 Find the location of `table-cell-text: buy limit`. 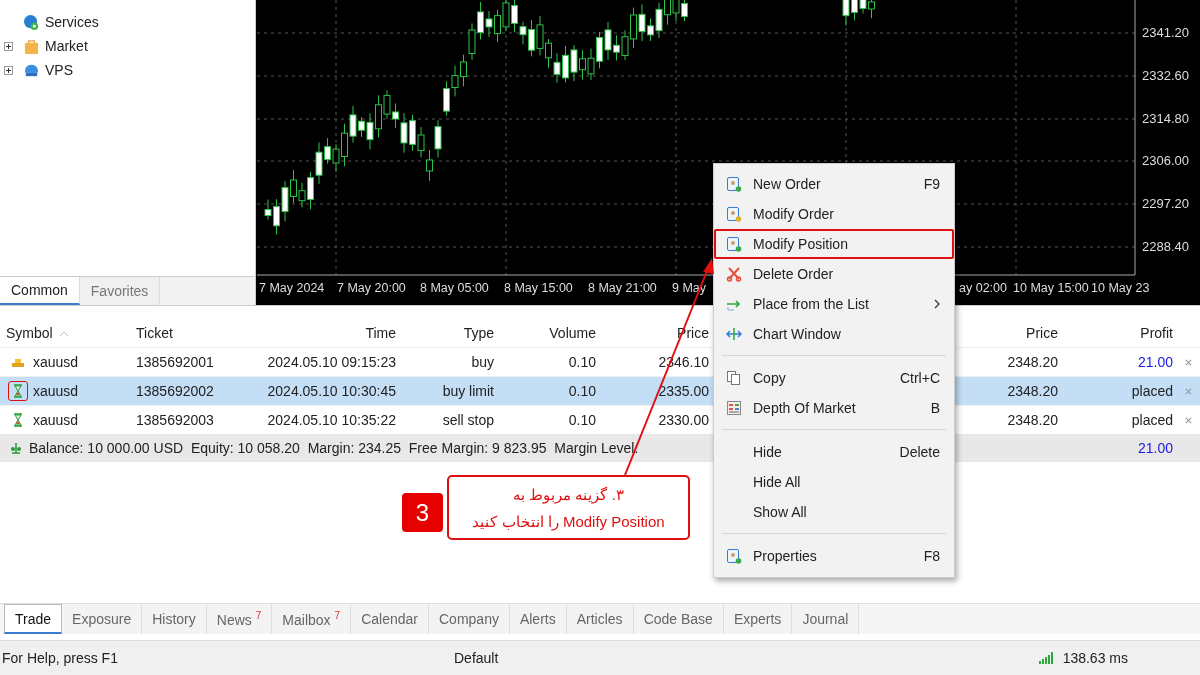

table-cell-text: buy limit is located at coordinates (468, 391).